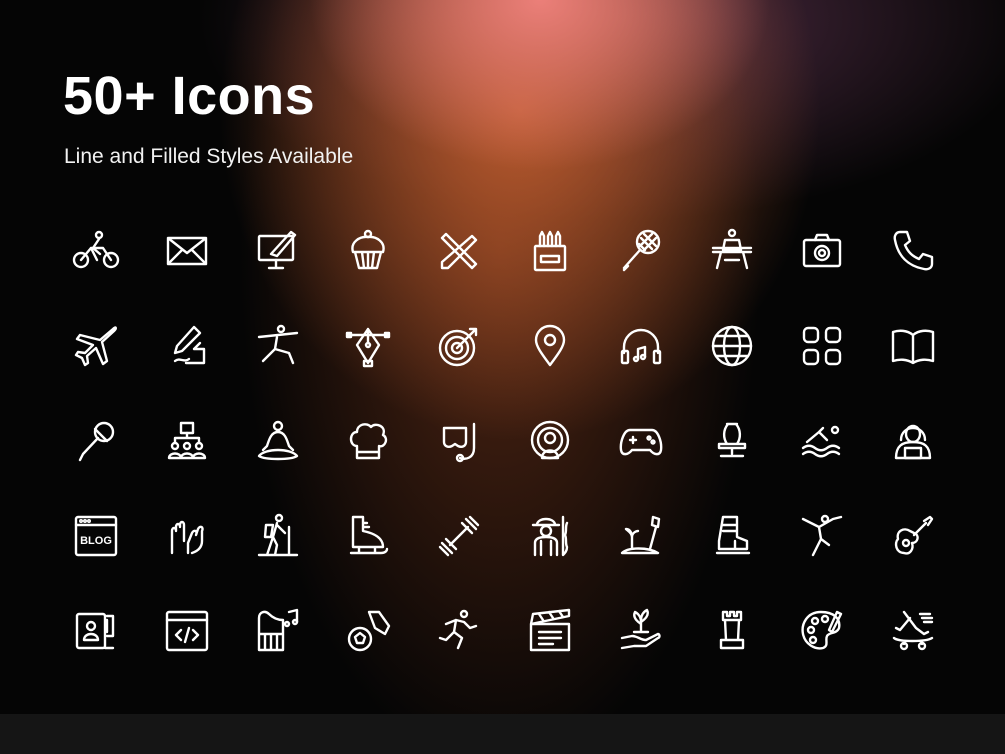  I want to click on digital-painting-icon, so click(278, 251).